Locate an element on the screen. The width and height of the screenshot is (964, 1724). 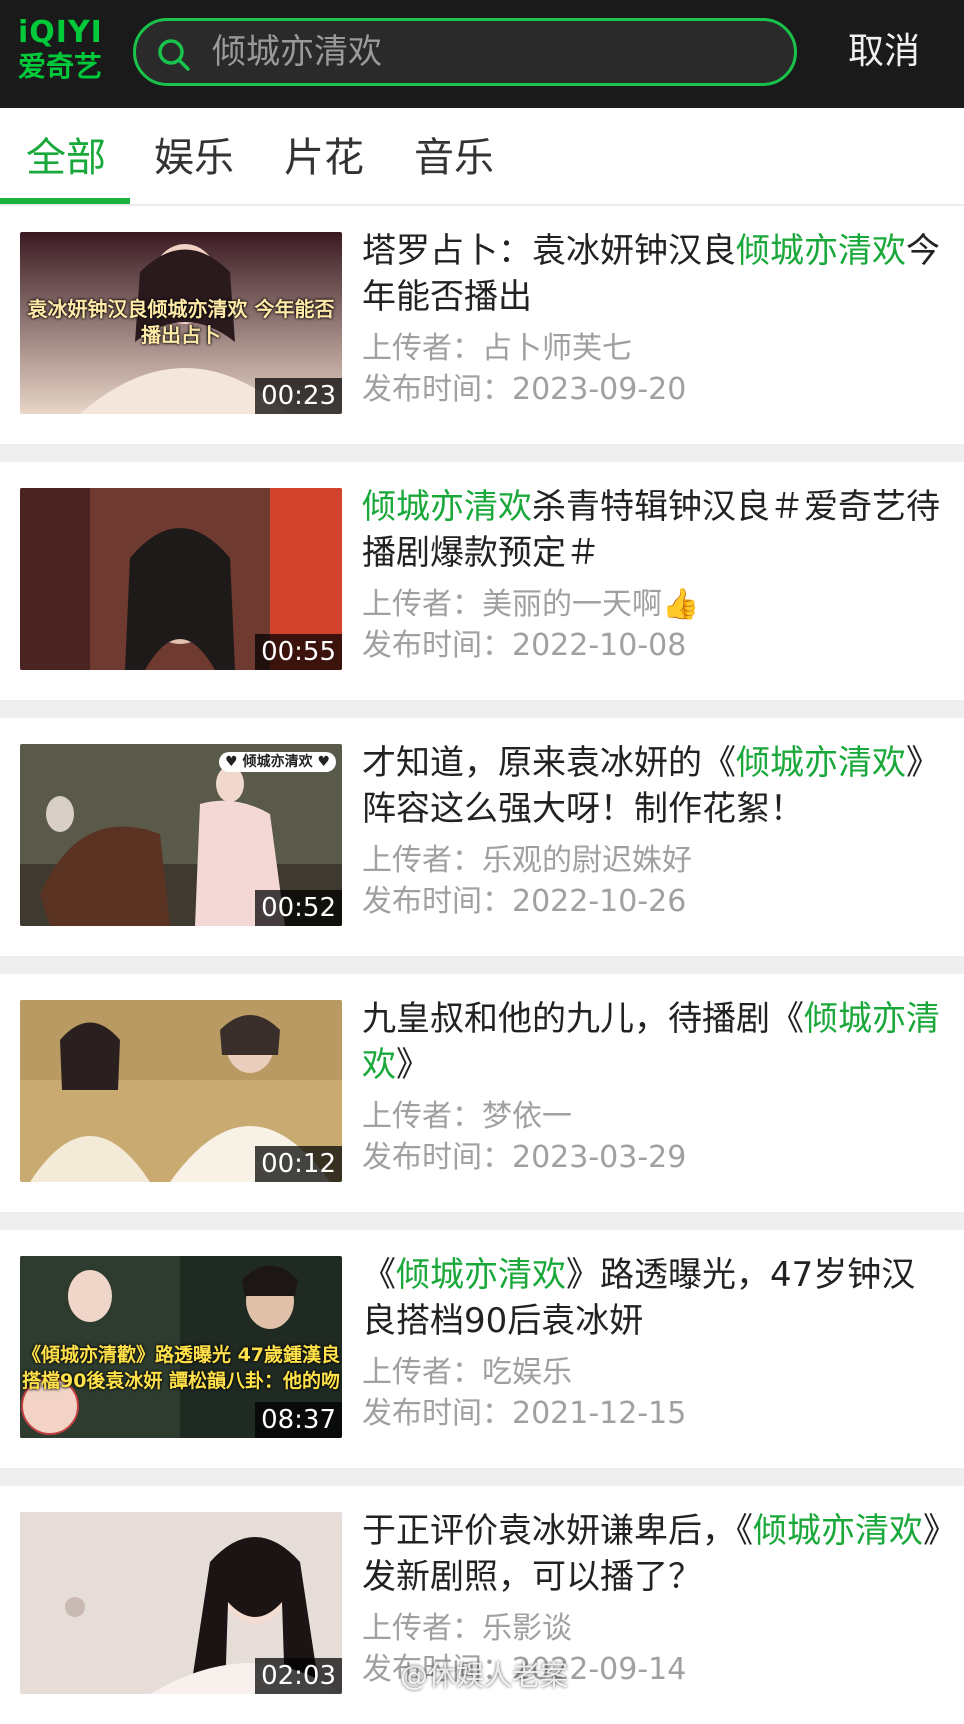
top-bar: iQIYI 爱奇艺 取消 is located at coordinates (482, 54).